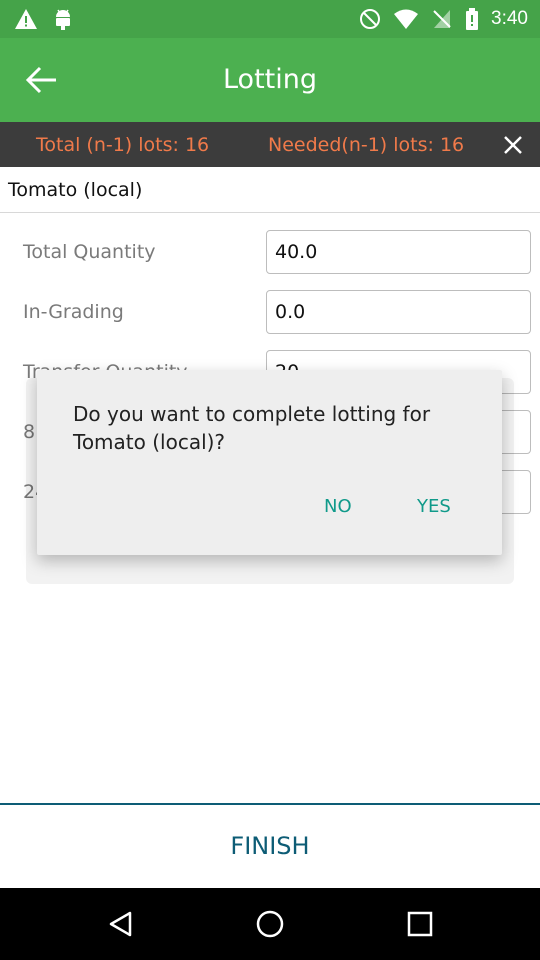 The height and width of the screenshot is (960, 540). I want to click on total-quantity-field: 40.0, so click(398, 252).